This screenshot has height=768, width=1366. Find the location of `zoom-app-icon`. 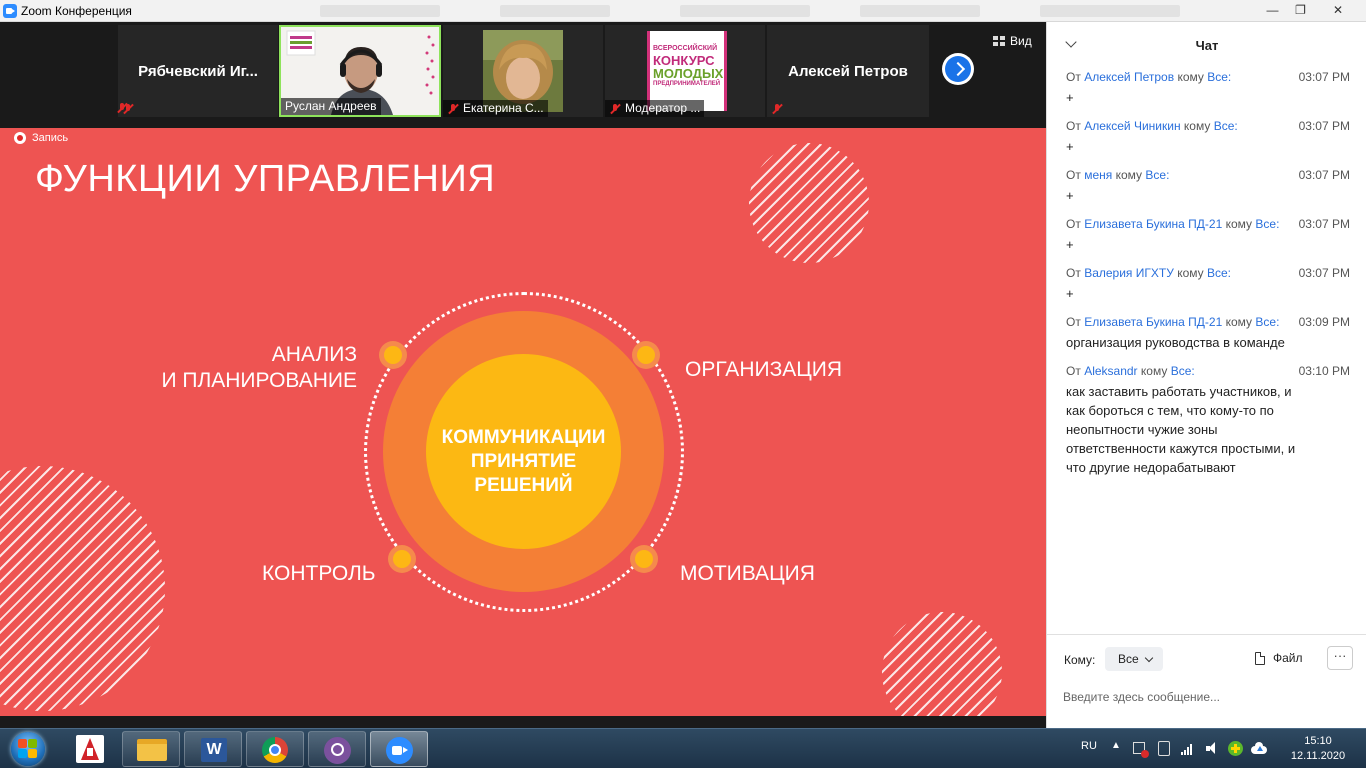

zoom-app-icon is located at coordinates (10, 11).